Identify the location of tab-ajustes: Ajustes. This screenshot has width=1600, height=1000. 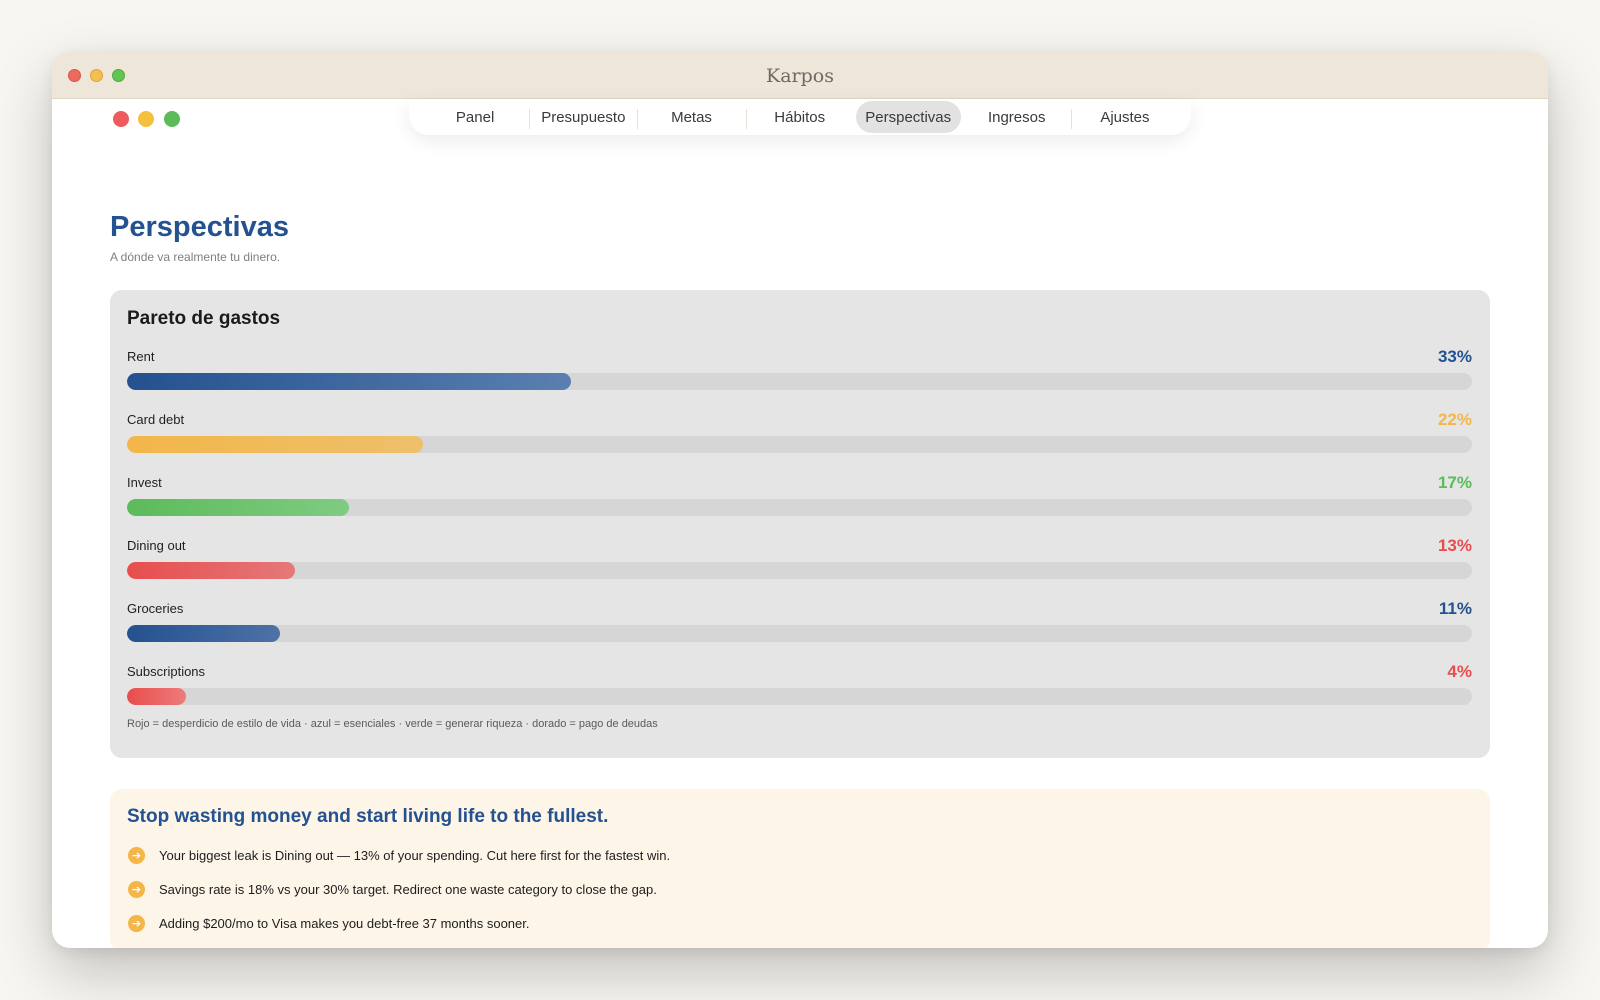
(1124, 117).